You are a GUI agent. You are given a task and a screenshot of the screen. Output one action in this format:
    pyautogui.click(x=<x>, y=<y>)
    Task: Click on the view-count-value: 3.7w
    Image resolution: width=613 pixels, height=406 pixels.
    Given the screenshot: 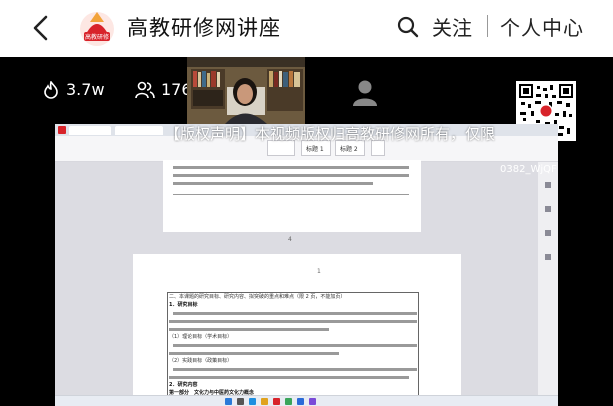 What is the action you would take?
    pyautogui.click(x=85, y=89)
    